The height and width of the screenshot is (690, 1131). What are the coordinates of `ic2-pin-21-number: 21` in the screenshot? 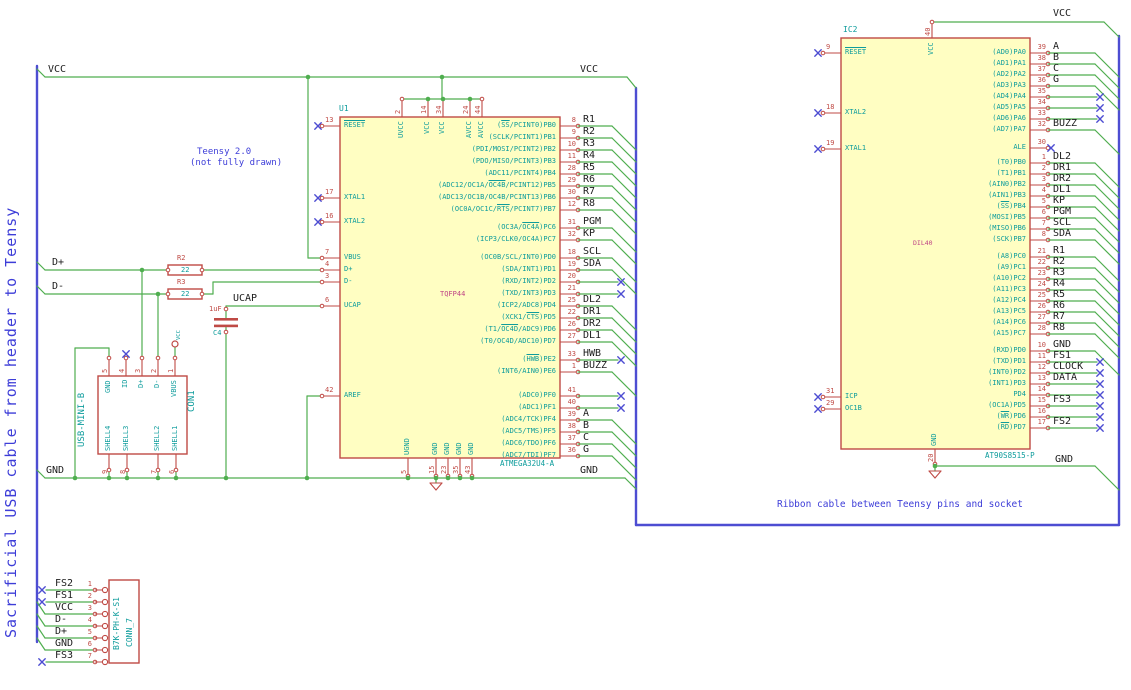 It's located at (1041, 251).